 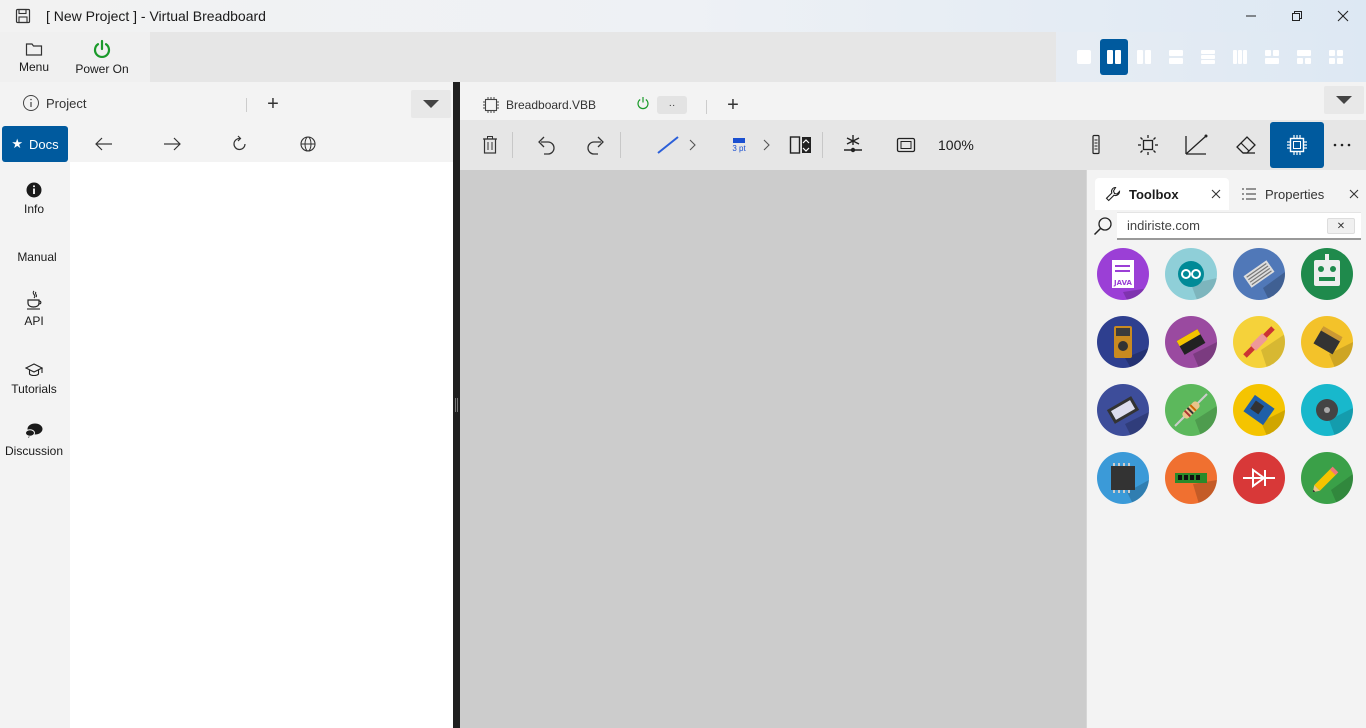 I want to click on breadboard-icon, so click(x=1259, y=274).